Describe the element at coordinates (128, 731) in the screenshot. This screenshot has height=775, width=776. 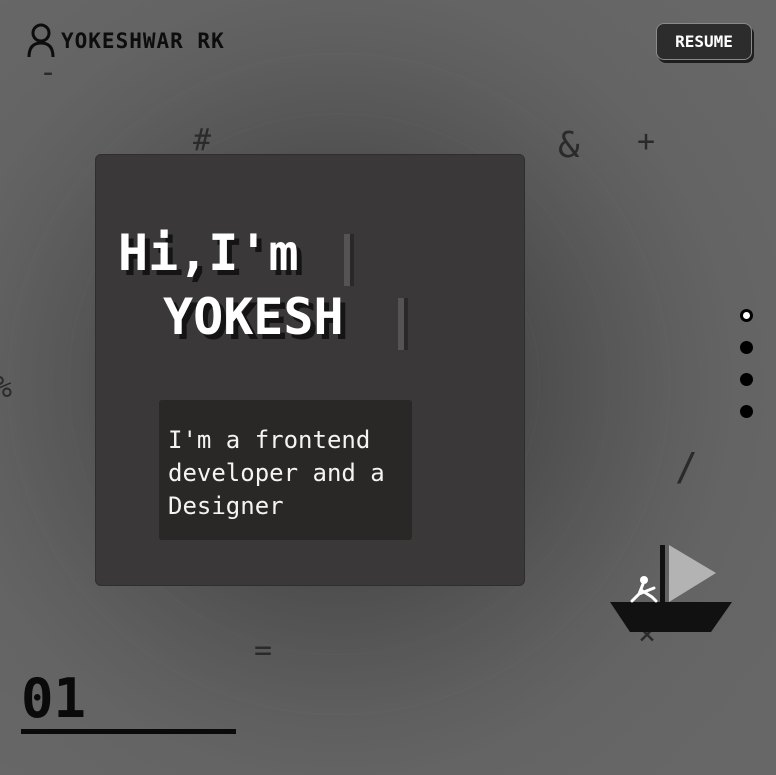
I see `page-number-underline` at that location.